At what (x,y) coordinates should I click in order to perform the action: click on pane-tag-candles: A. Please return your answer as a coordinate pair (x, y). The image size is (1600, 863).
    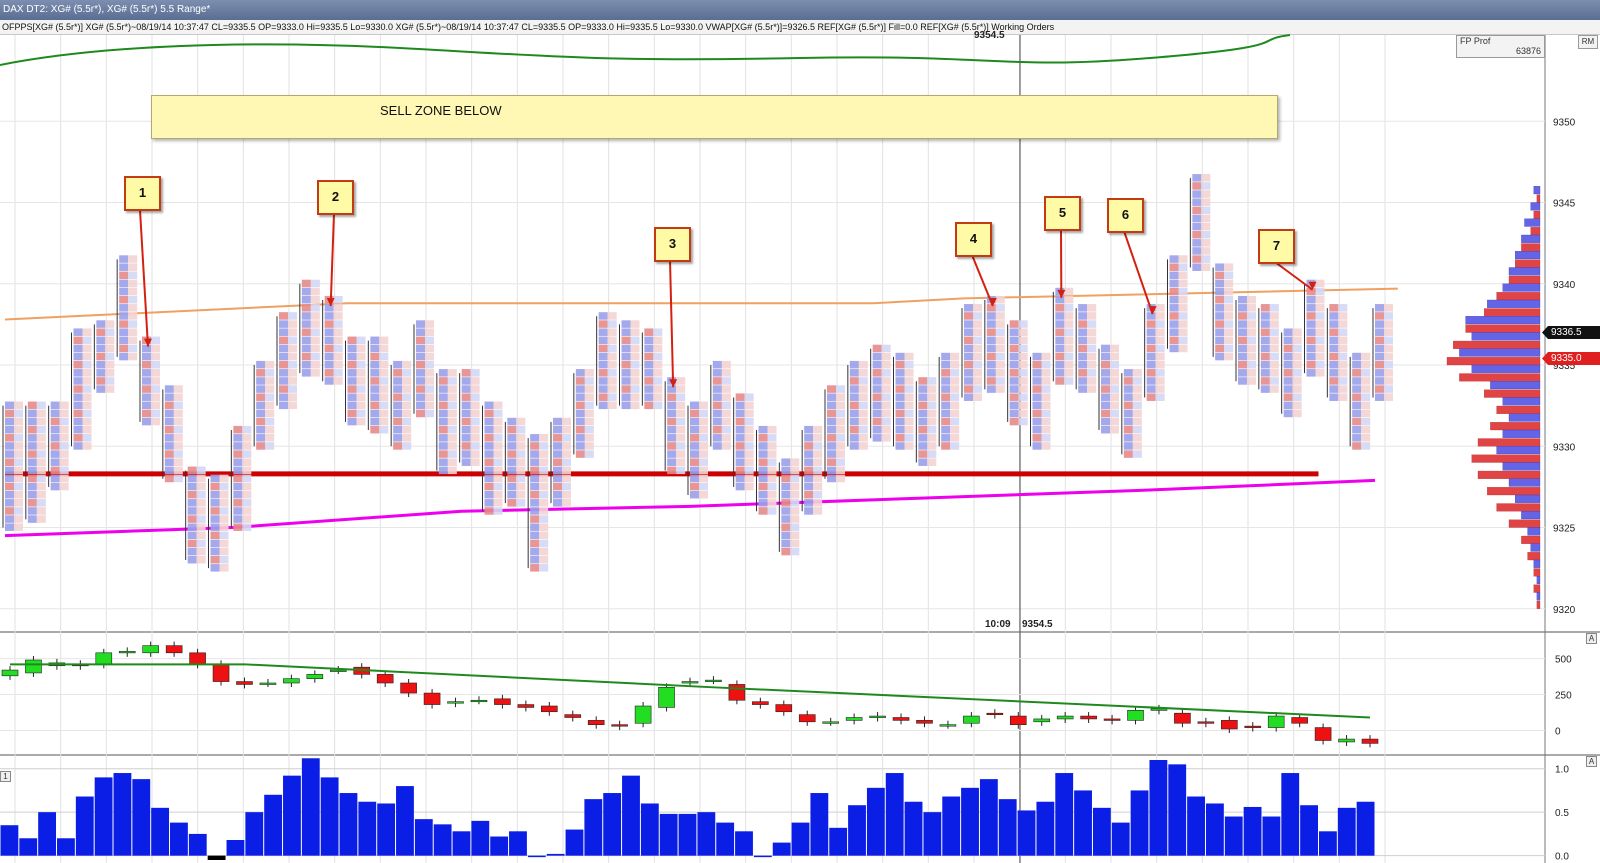
    Looking at the image, I should click on (1591, 638).